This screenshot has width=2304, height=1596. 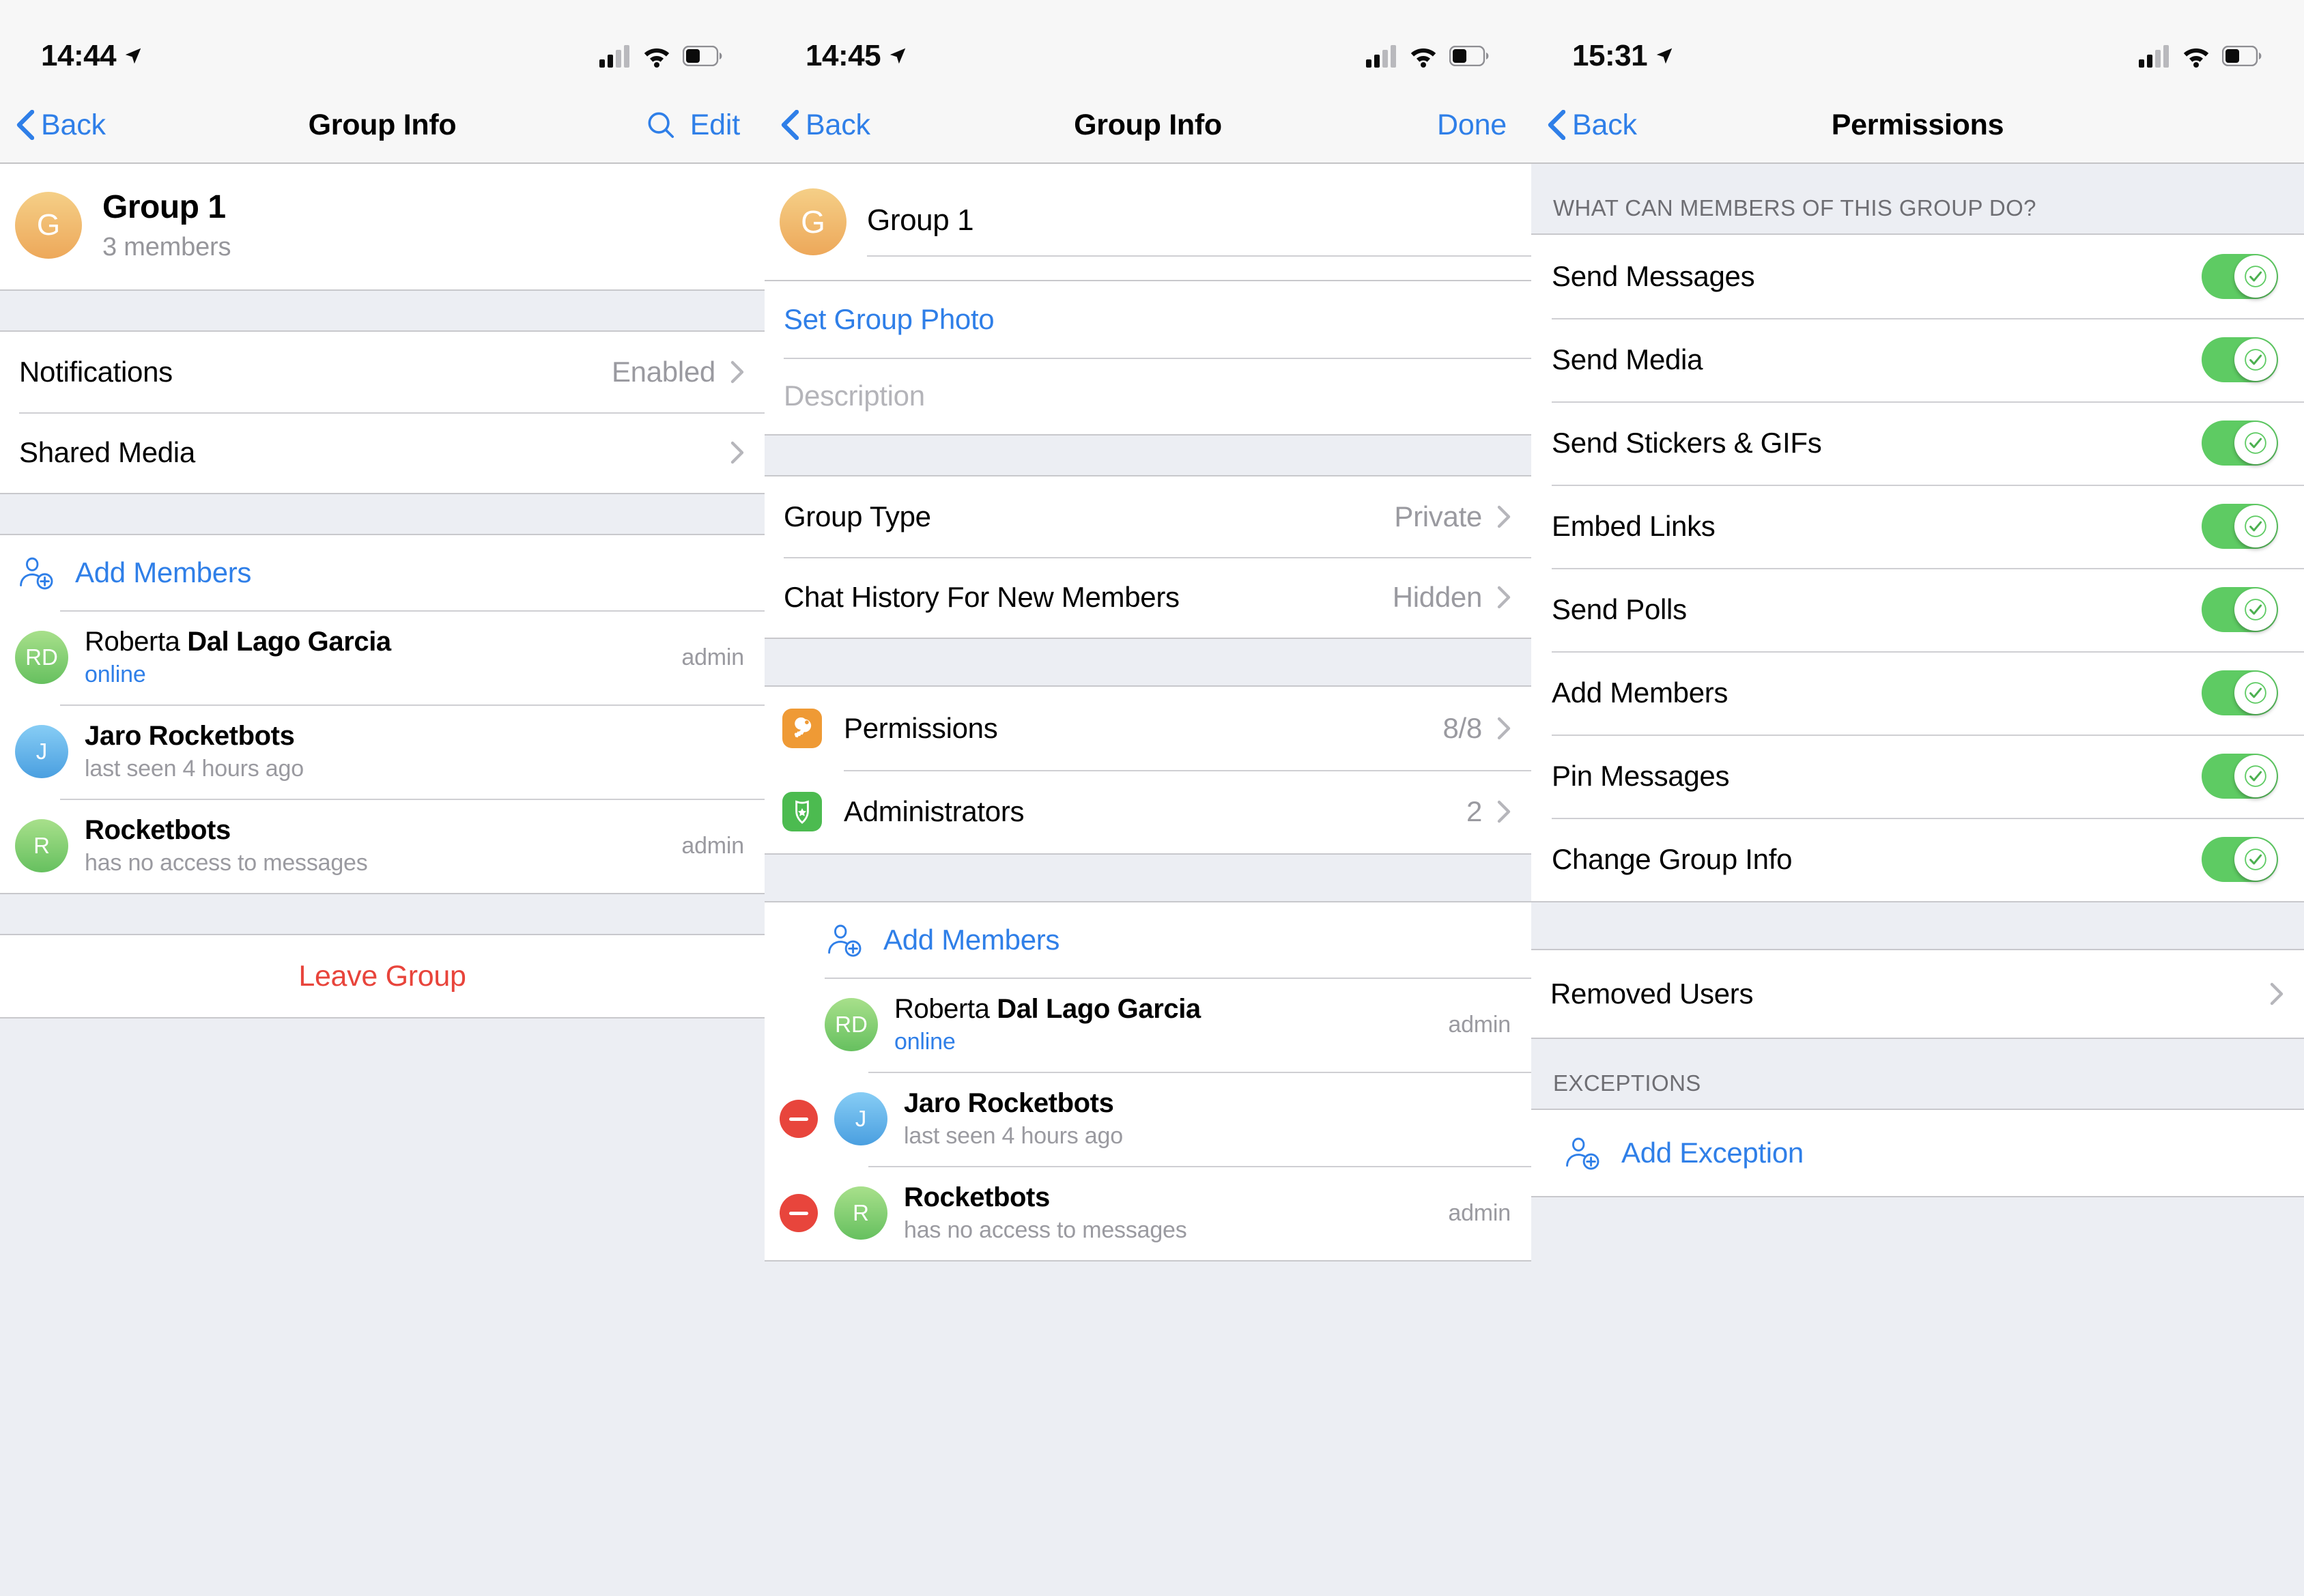 I want to click on status-left: 15:31, so click(x=1623, y=56).